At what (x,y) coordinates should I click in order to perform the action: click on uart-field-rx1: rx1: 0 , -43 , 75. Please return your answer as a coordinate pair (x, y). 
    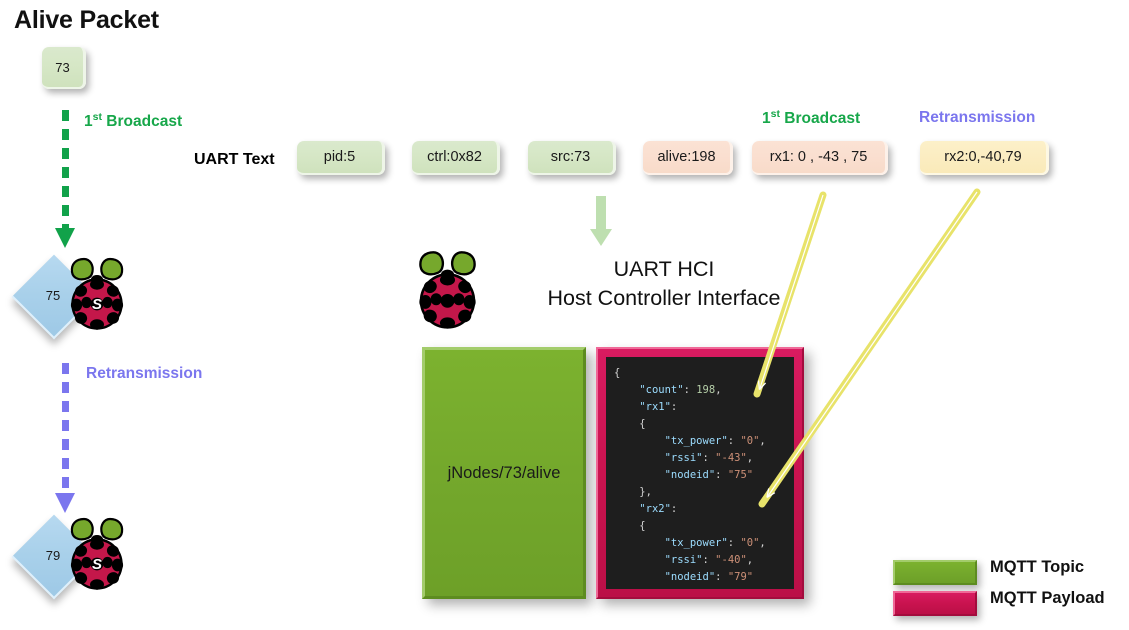
    Looking at the image, I should click on (820, 158).